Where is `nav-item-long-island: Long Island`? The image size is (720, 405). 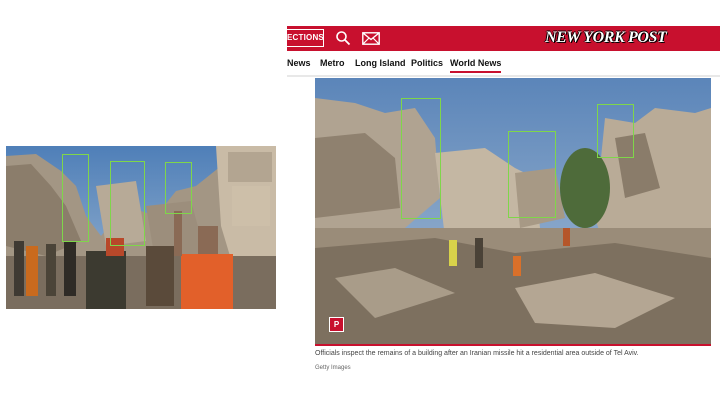
nav-item-long-island: Long Island is located at coordinates (380, 63).